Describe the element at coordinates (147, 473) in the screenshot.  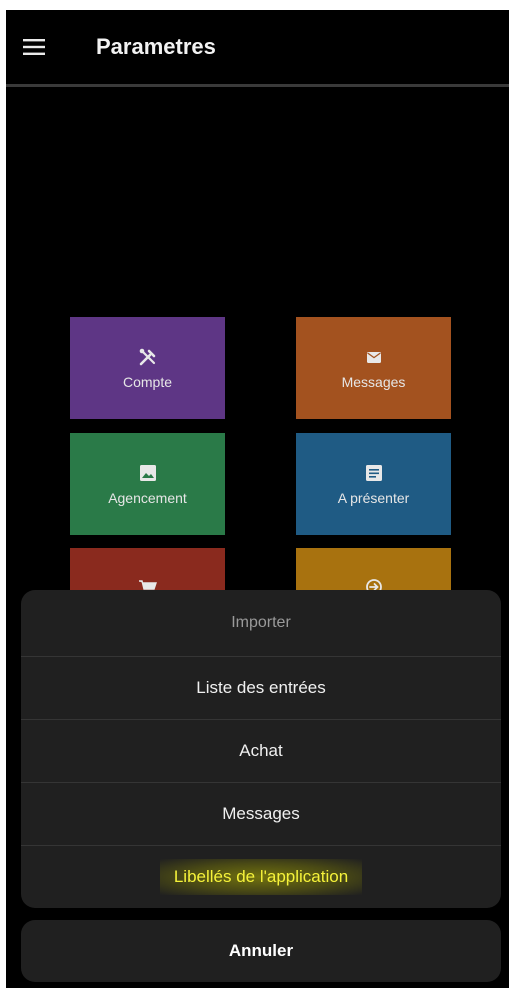
I see `image-icon` at that location.